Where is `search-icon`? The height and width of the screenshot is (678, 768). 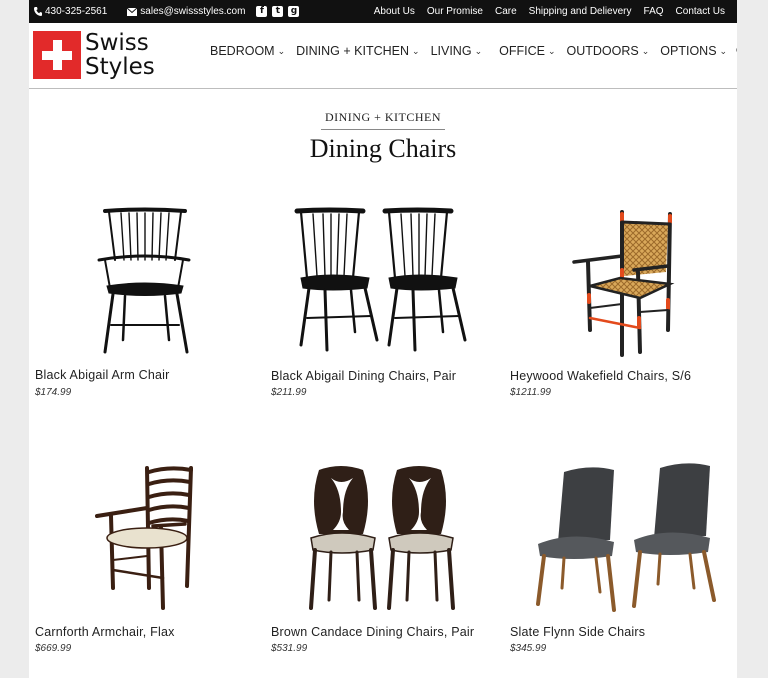 search-icon is located at coordinates (736, 51).